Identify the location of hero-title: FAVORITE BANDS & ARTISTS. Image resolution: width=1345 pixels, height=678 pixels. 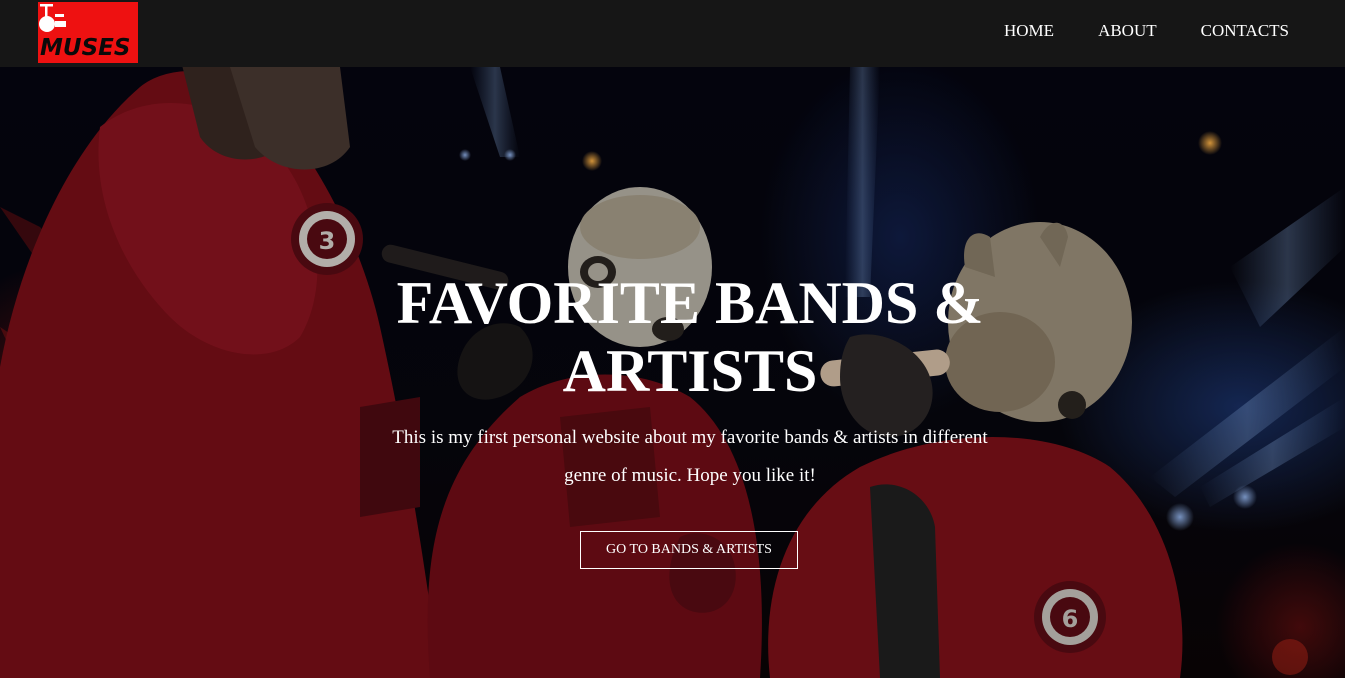
(690, 337).